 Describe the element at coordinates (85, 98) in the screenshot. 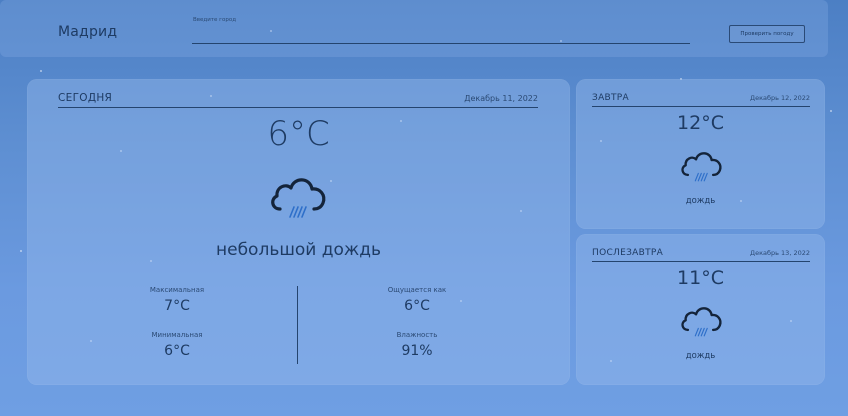

I see `today-title: СЕГОДНЯ` at that location.